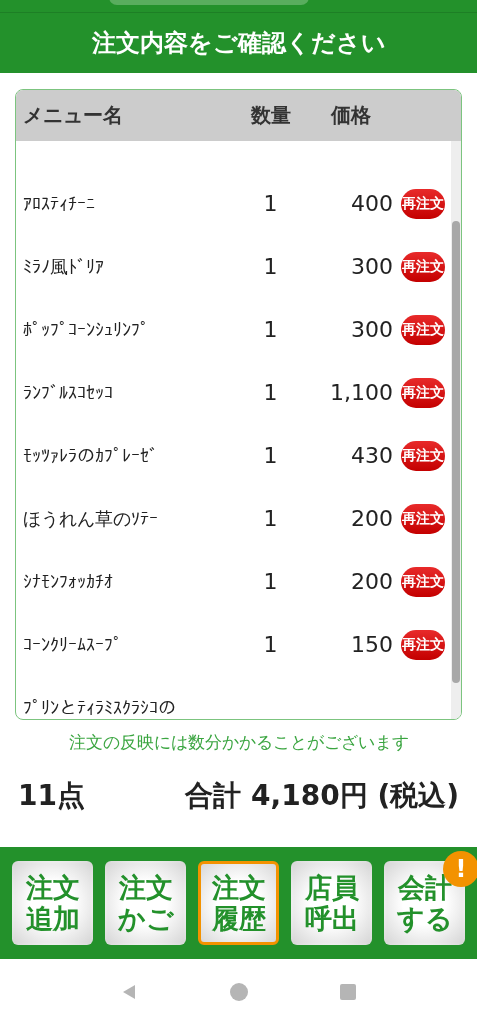  I want to click on menu-item-name: ﾎﾟｯﾌﾟｺｰﾝｼｭﾘﾝﾌﾟ, so click(86, 329).